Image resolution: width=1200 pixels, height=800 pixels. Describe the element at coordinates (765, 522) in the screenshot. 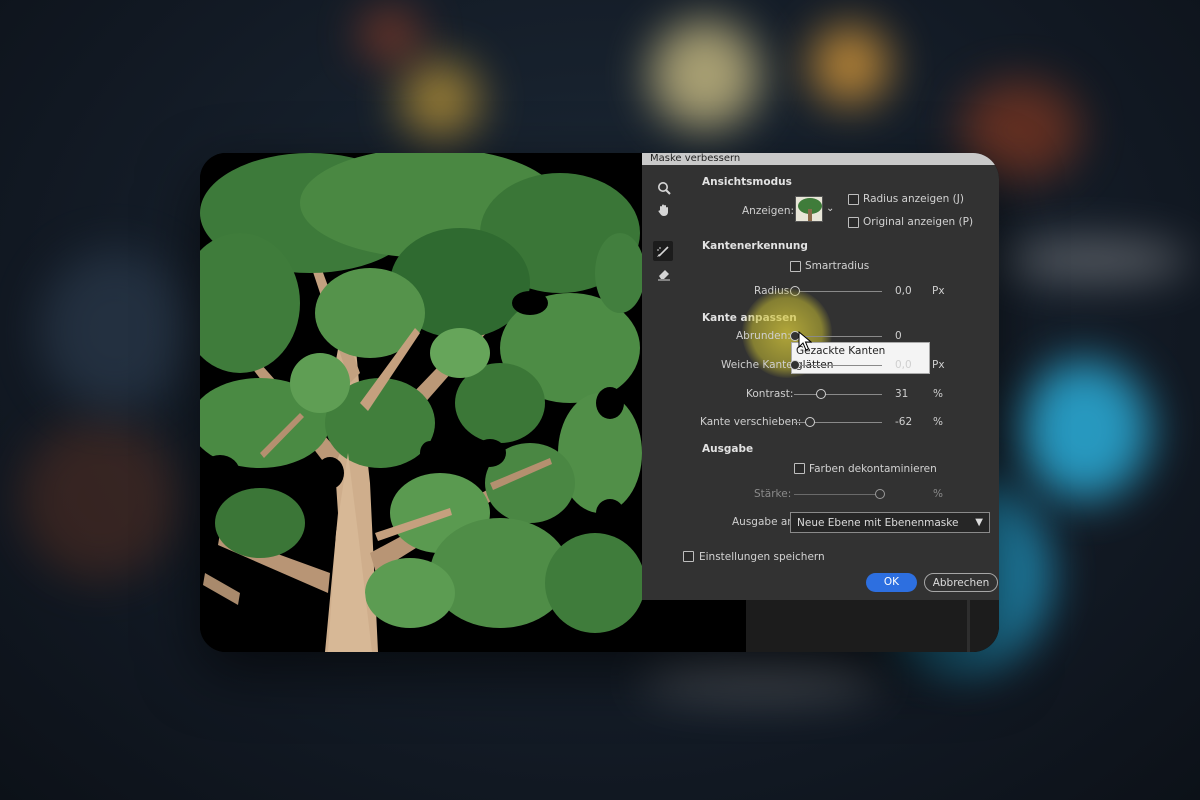

I see `output-to-label: Ausgabe an:` at that location.